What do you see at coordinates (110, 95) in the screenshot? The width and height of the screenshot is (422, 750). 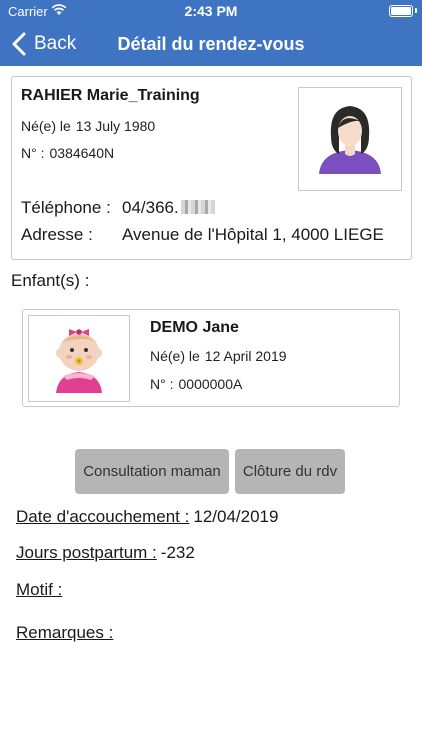 I see `patient-name: RAHIER Marie_Training` at bounding box center [110, 95].